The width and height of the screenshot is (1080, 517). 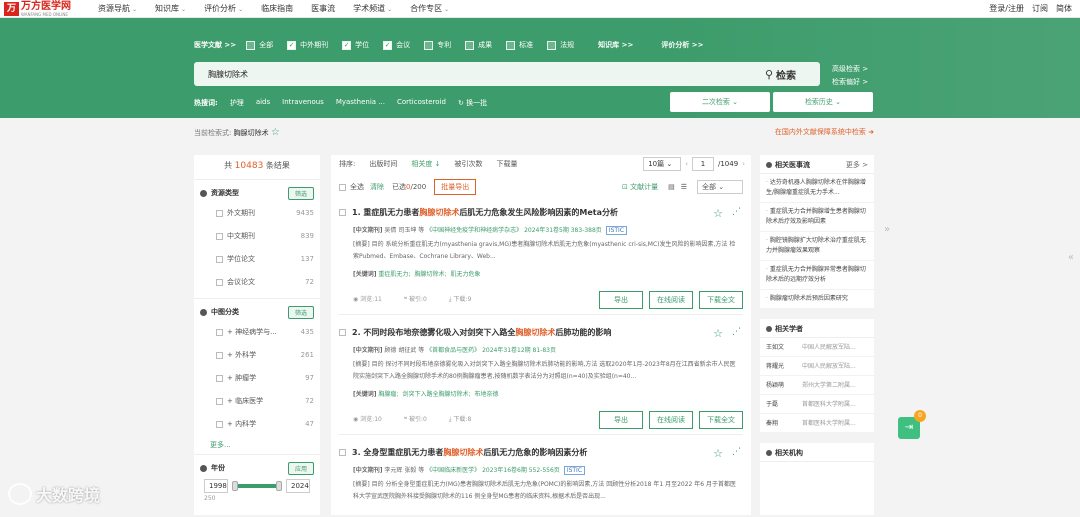 I want to click on search-input: 胸腺切除术, so click(x=228, y=74).